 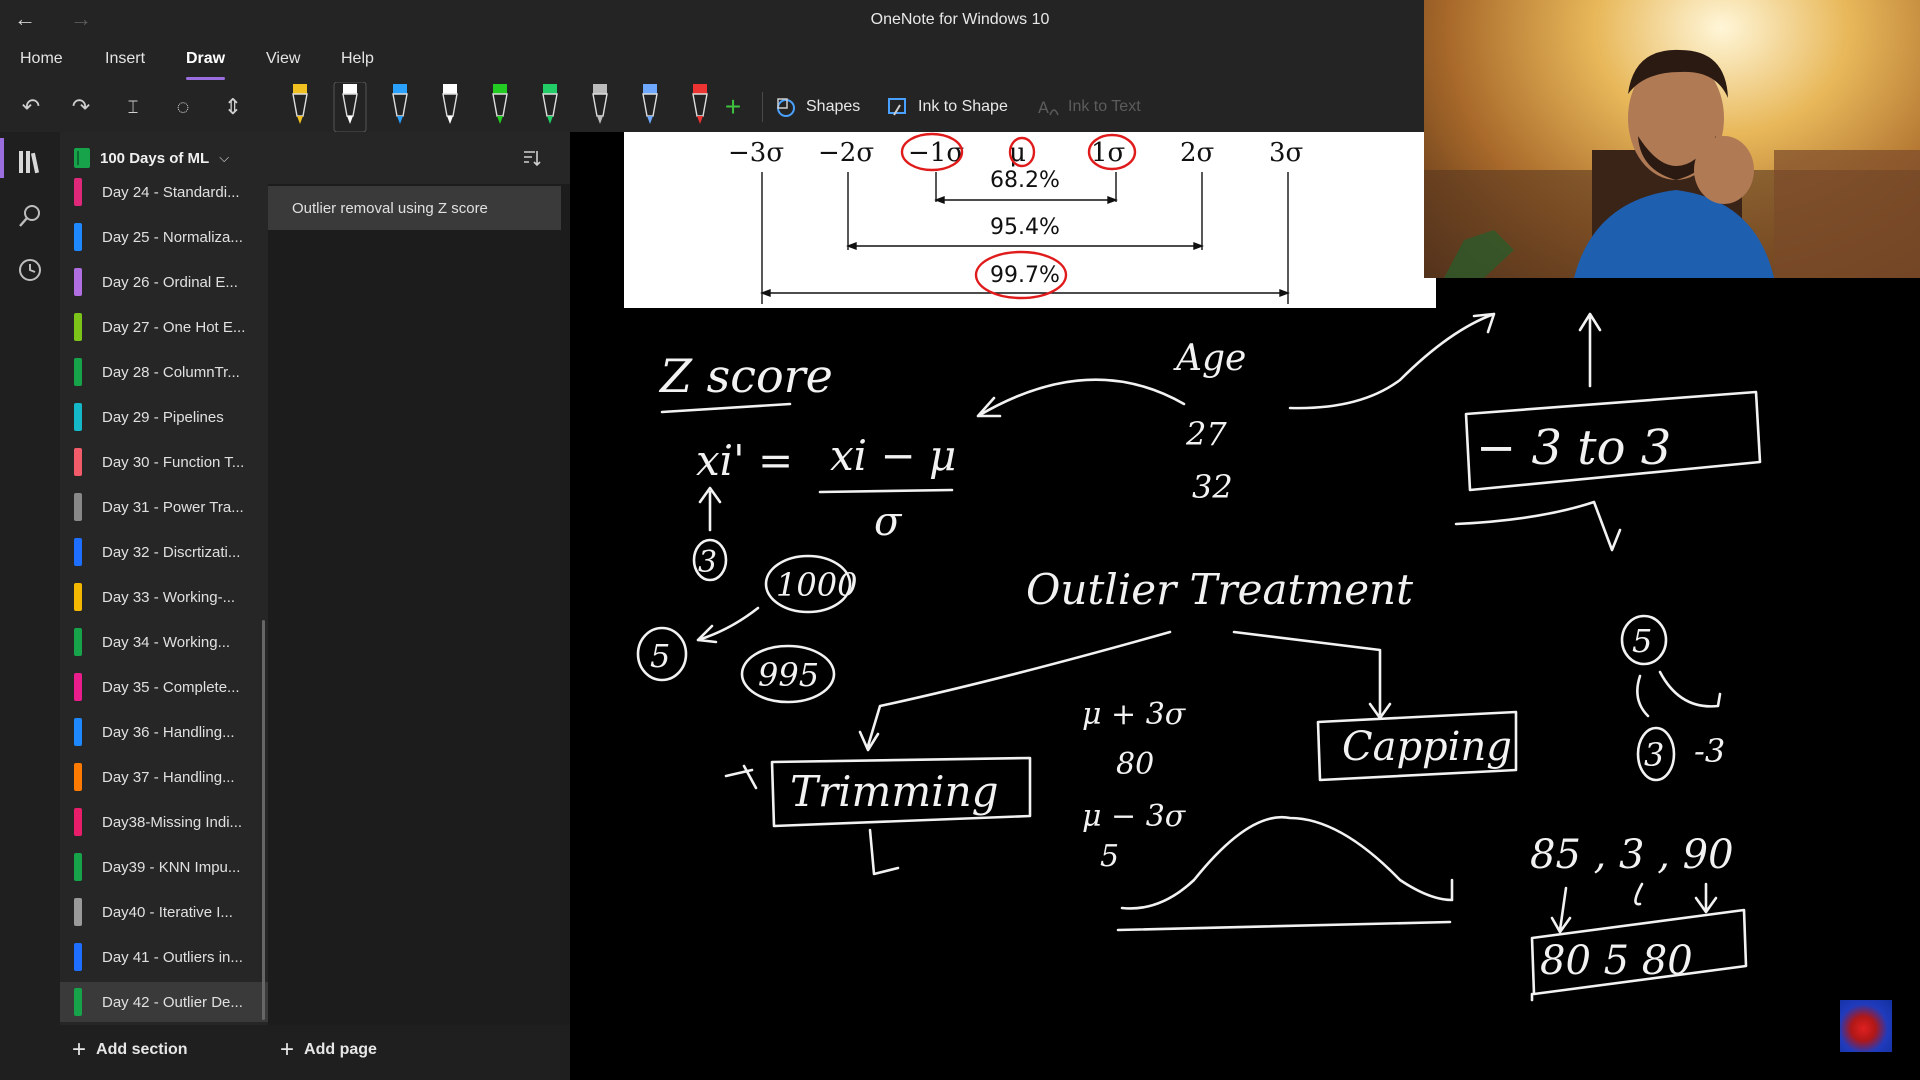 I want to click on select-text-icon: ⌶, so click(x=133, y=107).